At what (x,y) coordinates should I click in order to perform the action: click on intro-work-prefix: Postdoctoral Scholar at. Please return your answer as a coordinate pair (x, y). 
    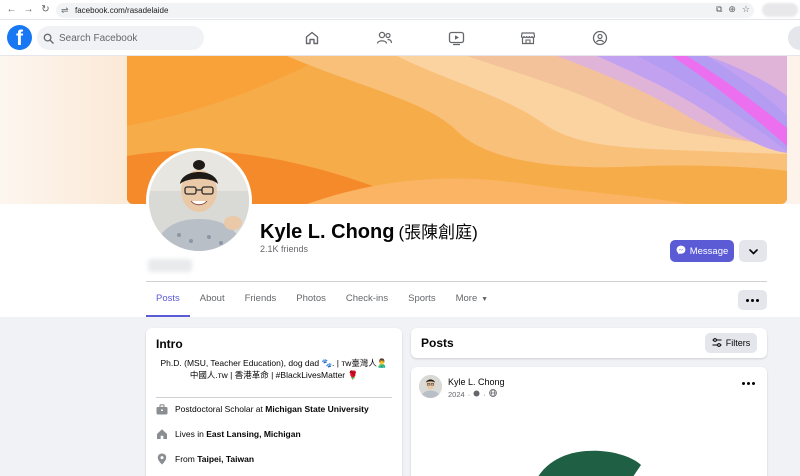
    Looking at the image, I should click on (219, 409).